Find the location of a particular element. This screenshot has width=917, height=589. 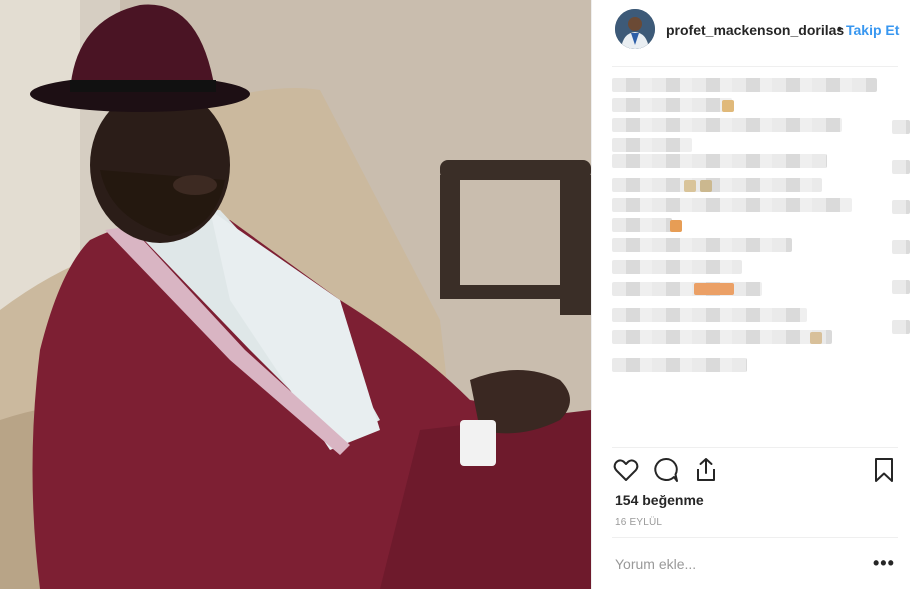

post-date: 16 EYLÜL is located at coordinates (638, 522).